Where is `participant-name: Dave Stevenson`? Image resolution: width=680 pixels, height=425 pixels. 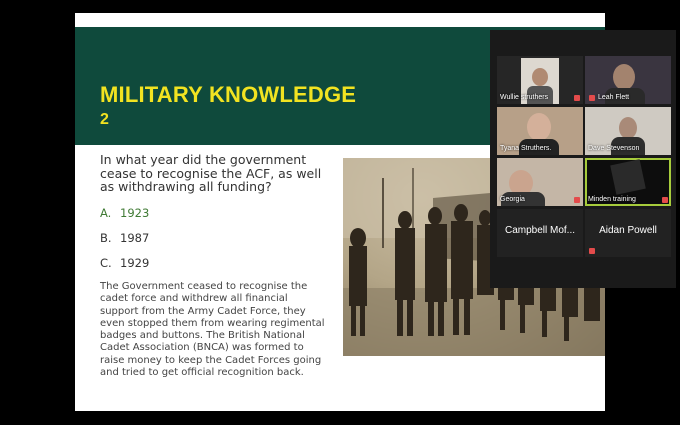 participant-name: Dave Stevenson is located at coordinates (614, 148).